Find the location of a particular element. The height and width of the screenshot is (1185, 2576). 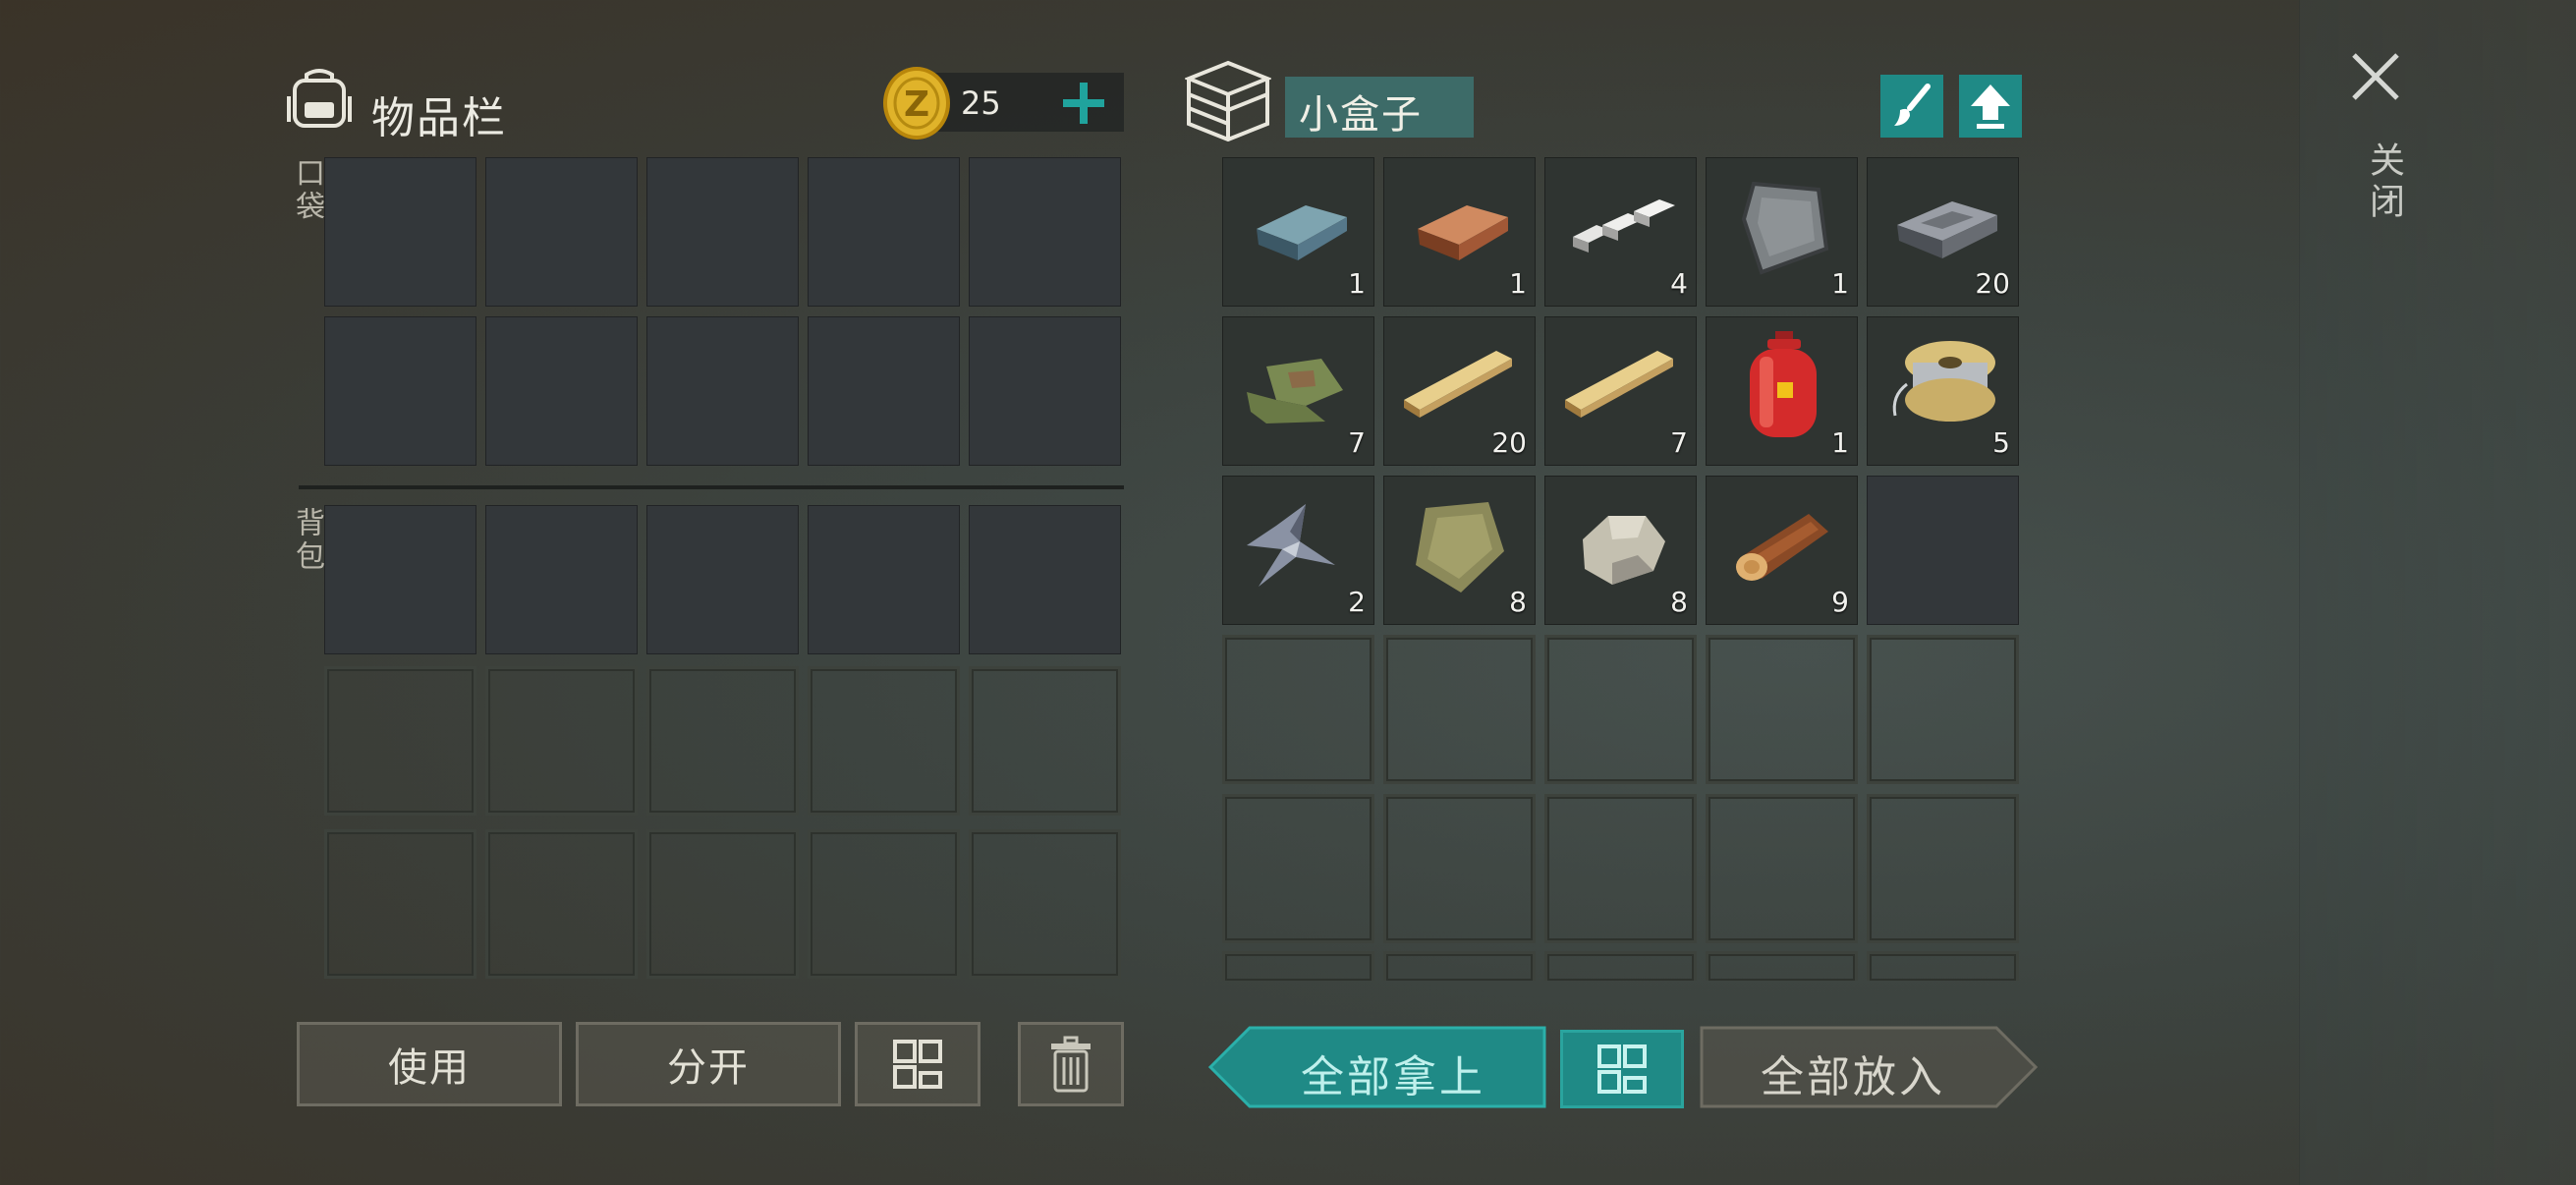

sort-button is located at coordinates (917, 1064).